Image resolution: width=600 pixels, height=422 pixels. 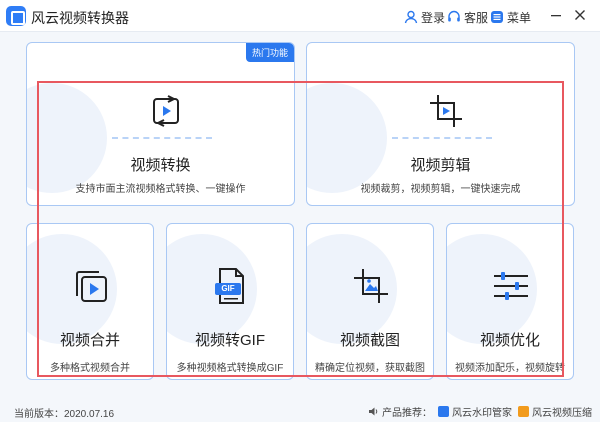 I want to click on crop-icon, so click(x=446, y=111).